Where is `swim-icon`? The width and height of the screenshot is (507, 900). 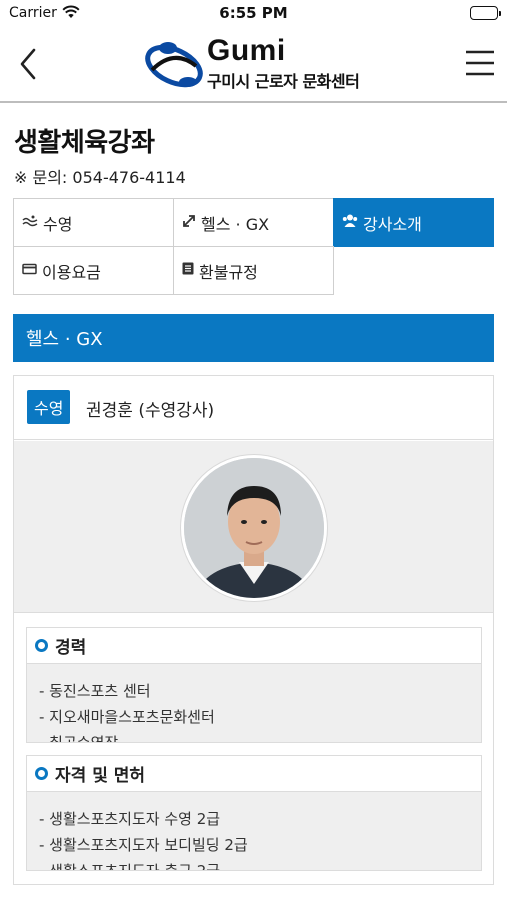 swim-icon is located at coordinates (30, 223).